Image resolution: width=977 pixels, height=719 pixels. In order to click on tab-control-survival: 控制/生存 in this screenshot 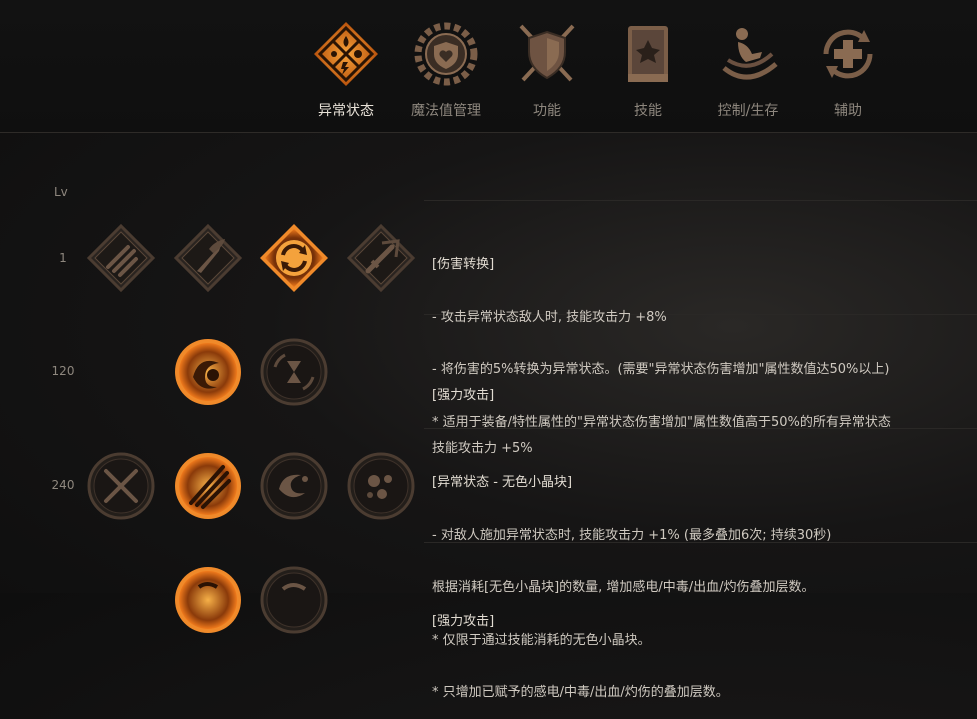, I will do `click(748, 73)`.